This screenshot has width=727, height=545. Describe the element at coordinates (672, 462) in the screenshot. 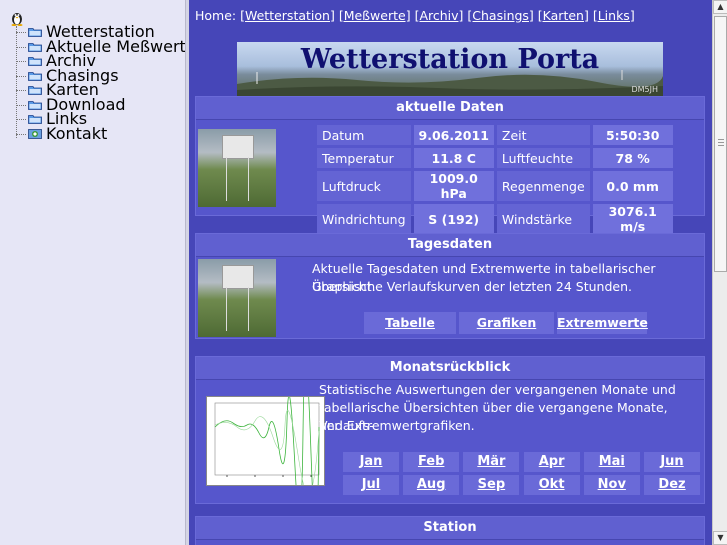

I see `month-link-6: Jun` at that location.